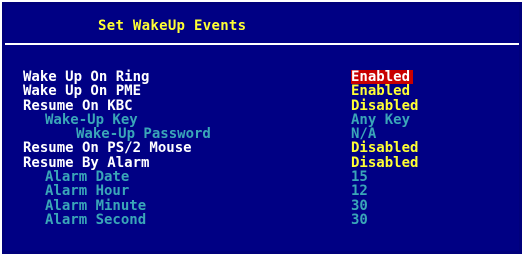 This screenshot has height=254, width=523. I want to click on setting-value: 12, so click(359, 191).